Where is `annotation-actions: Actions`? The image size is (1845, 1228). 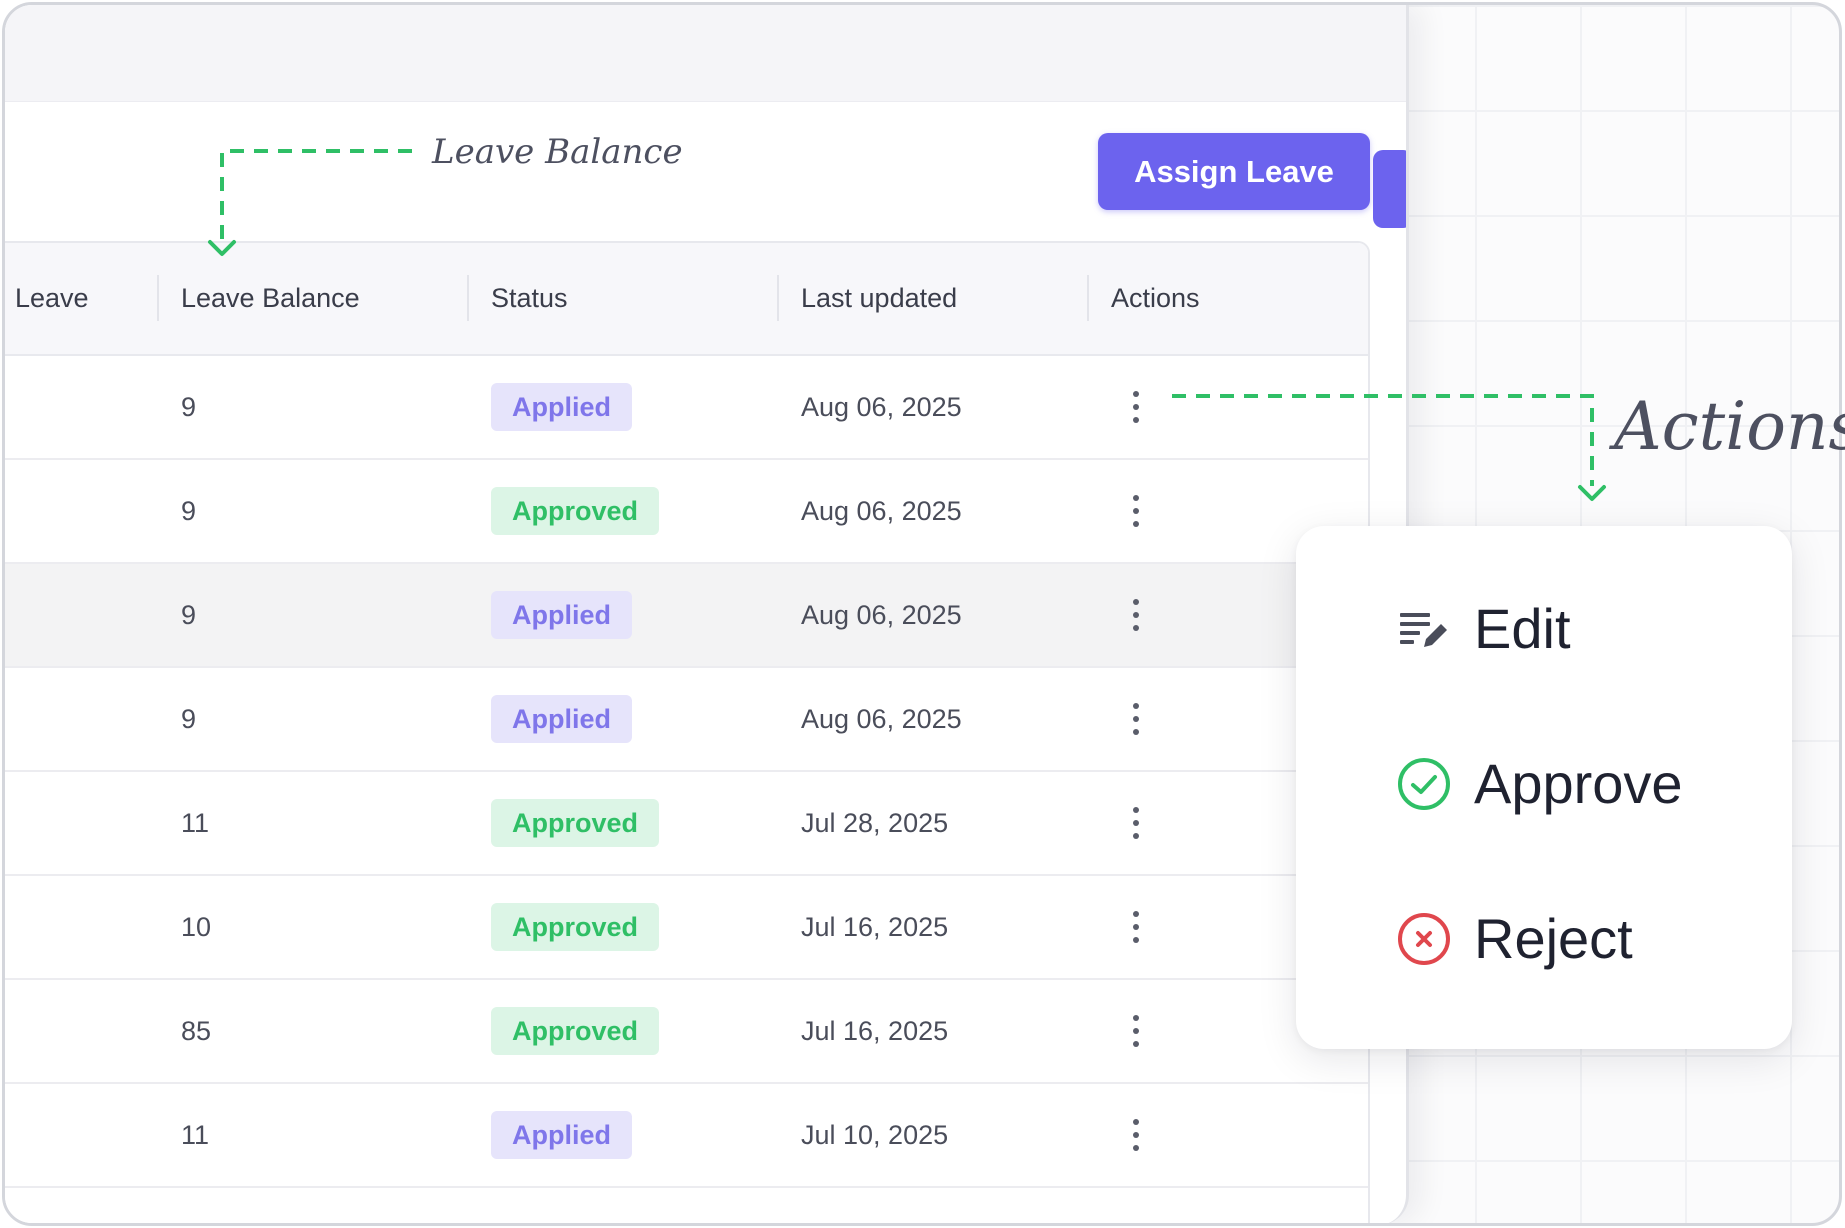 annotation-actions: Actions is located at coordinates (1729, 426).